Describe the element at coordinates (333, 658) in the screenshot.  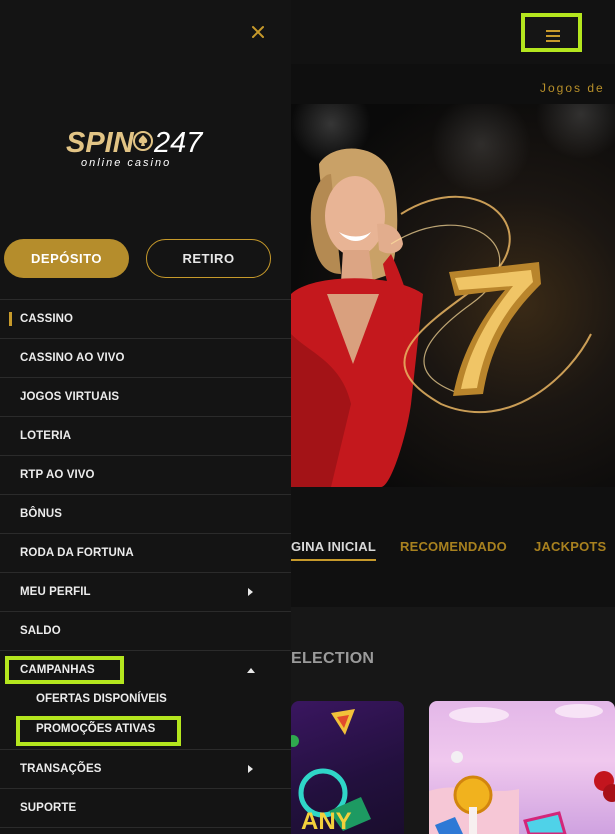
I see `section-title: ELECTION` at that location.